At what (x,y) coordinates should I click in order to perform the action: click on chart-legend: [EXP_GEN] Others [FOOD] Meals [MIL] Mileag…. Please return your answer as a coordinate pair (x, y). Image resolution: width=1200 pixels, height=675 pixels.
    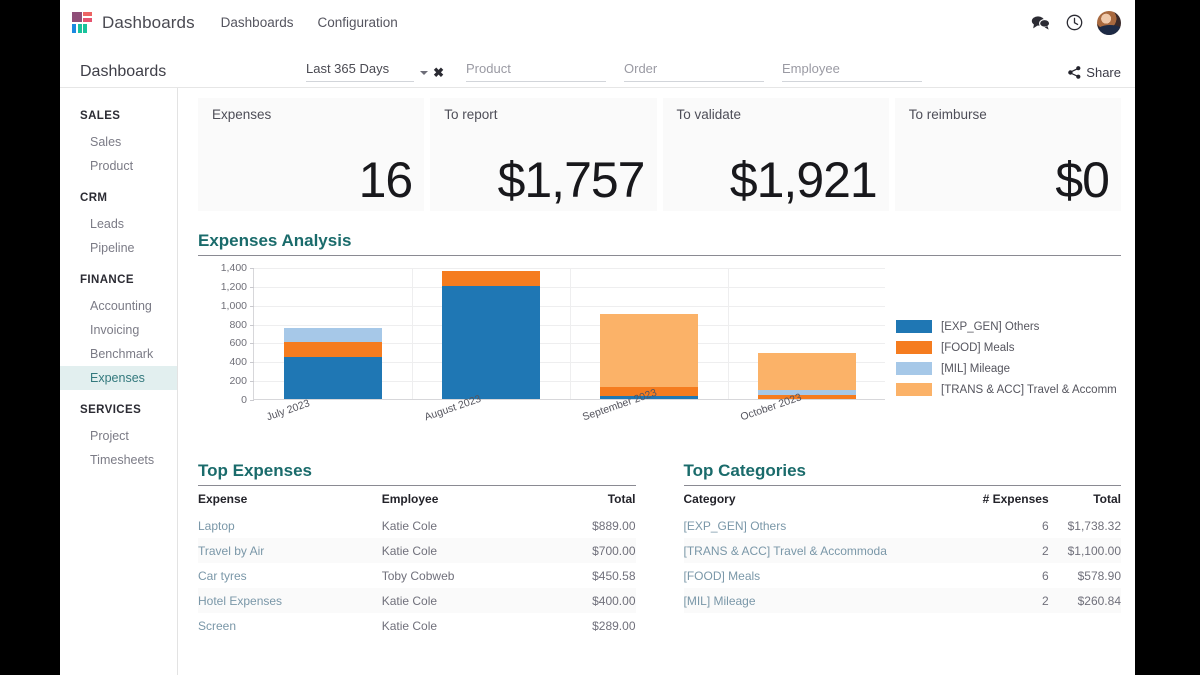
    Looking at the image, I should click on (1002, 351).